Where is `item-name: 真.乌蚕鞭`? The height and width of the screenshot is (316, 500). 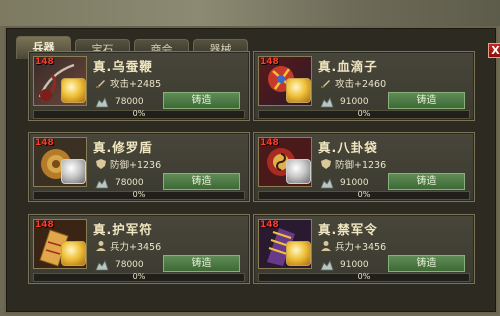 item-name: 真.乌蚕鞭 is located at coordinates (123, 66).